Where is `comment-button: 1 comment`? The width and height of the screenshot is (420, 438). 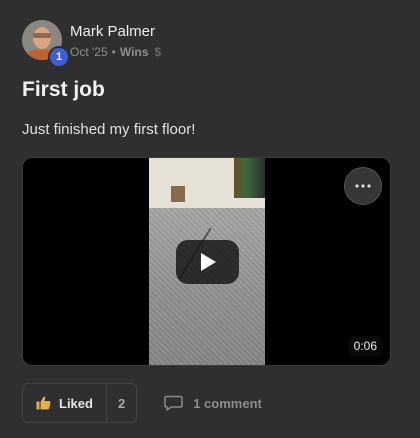 comment-button: 1 comment is located at coordinates (213, 403).